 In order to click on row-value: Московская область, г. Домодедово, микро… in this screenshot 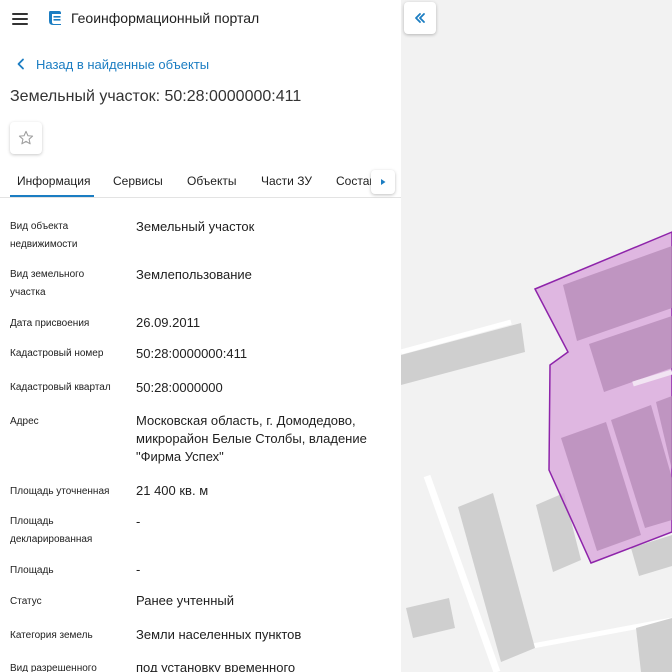, I will do `click(251, 438)`.